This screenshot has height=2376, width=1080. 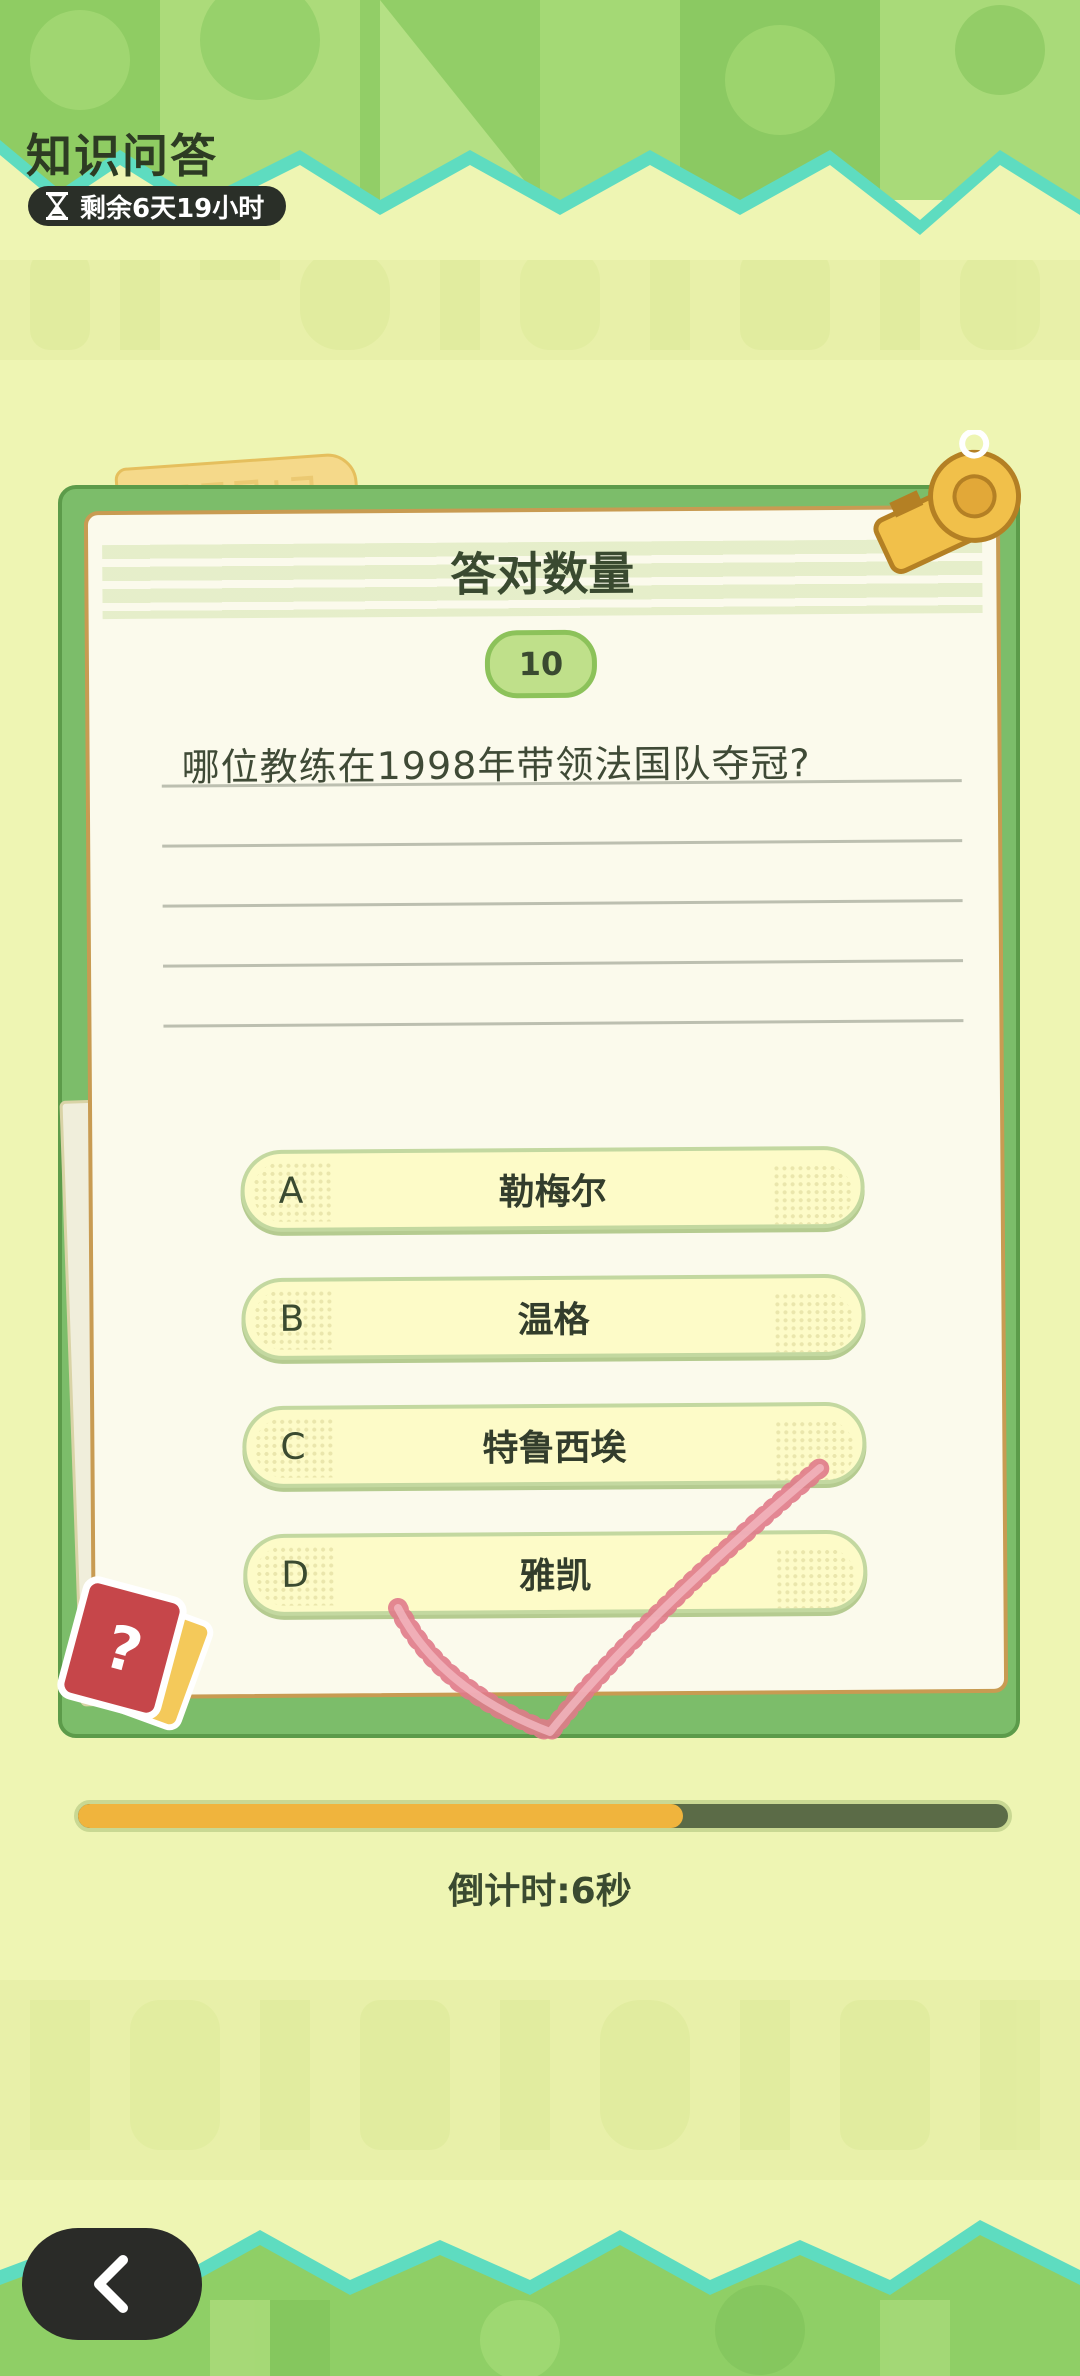 I want to click on countdown-text: 倒计时:6秒, so click(x=540, y=1891).